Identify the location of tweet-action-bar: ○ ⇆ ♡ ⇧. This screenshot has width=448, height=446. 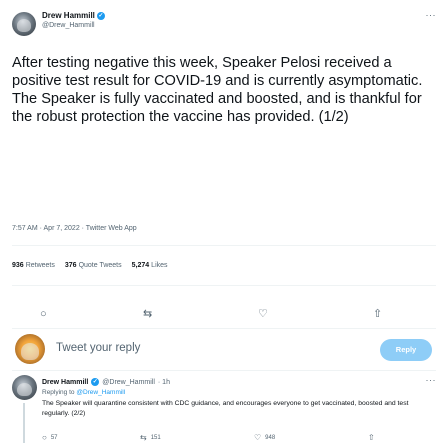
(224, 314).